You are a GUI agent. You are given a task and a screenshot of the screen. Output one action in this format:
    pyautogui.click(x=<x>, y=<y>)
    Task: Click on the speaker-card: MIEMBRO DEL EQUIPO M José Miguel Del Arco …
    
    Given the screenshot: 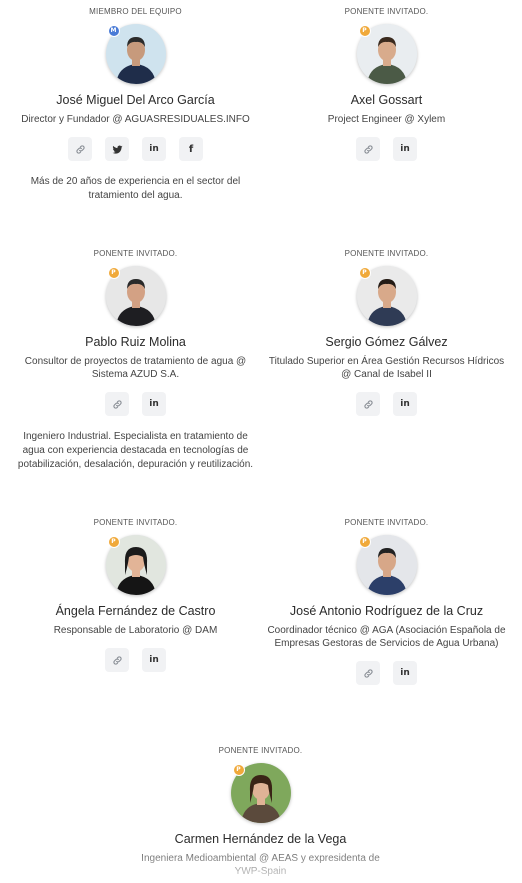 What is the action you would take?
    pyautogui.click(x=135, y=101)
    